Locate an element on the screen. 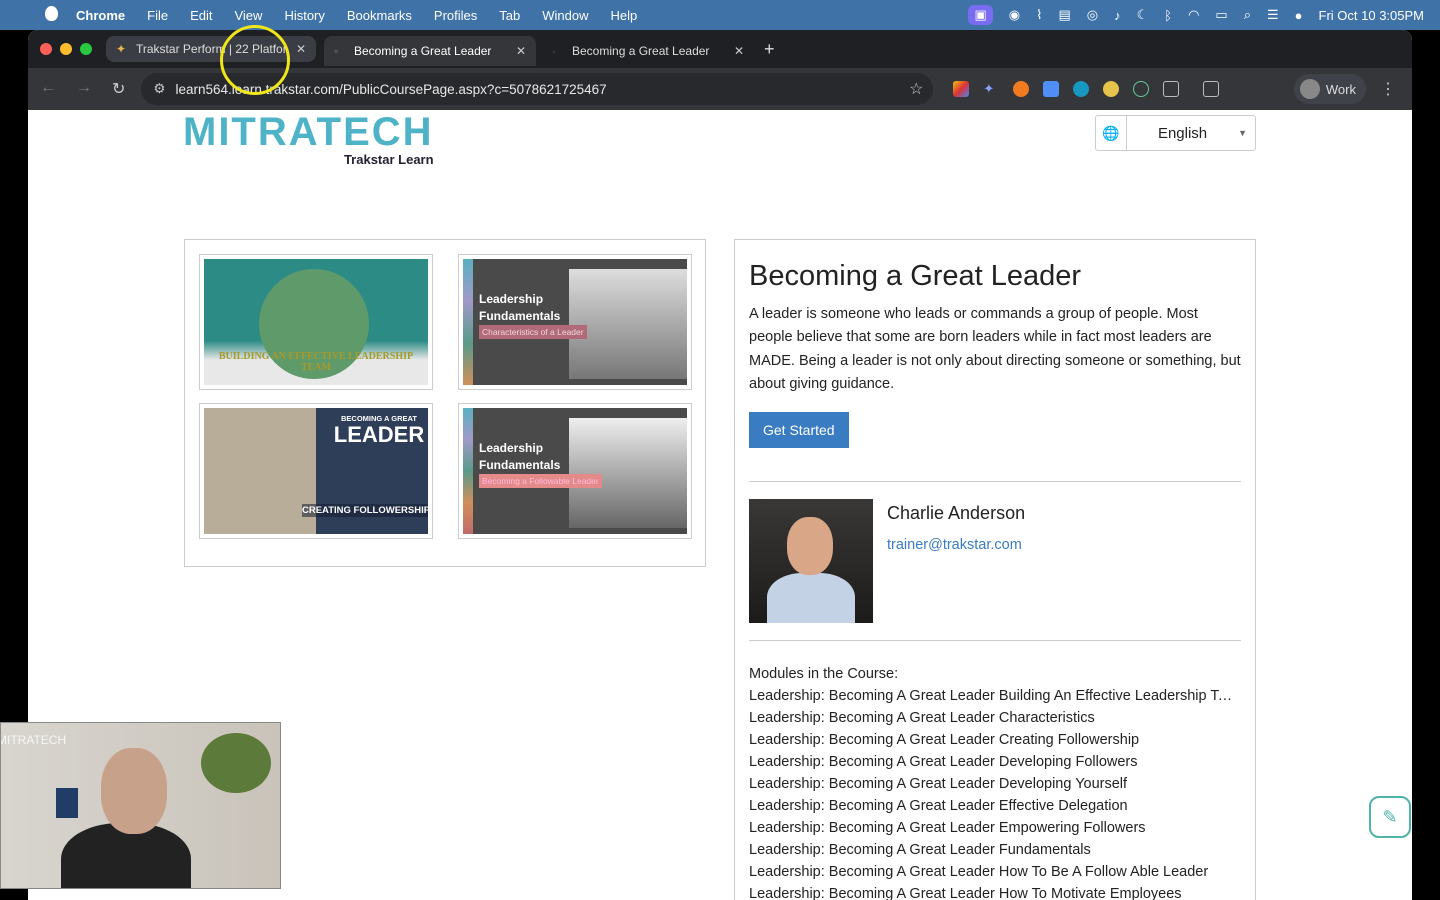 The height and width of the screenshot is (900, 1440). language-select: 🌐 English ▼ is located at coordinates (1175, 133).